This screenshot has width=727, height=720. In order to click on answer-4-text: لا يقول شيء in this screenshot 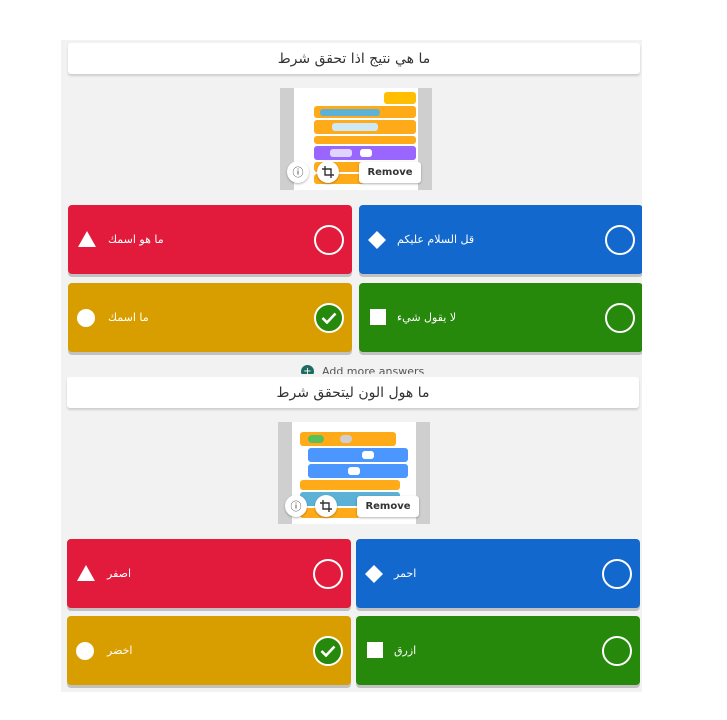, I will do `click(427, 317)`.